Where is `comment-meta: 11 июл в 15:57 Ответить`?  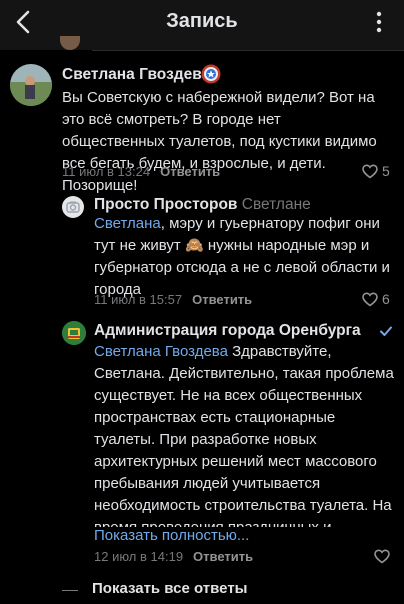
comment-meta: 11 июл в 15:57 Ответить is located at coordinates (173, 299).